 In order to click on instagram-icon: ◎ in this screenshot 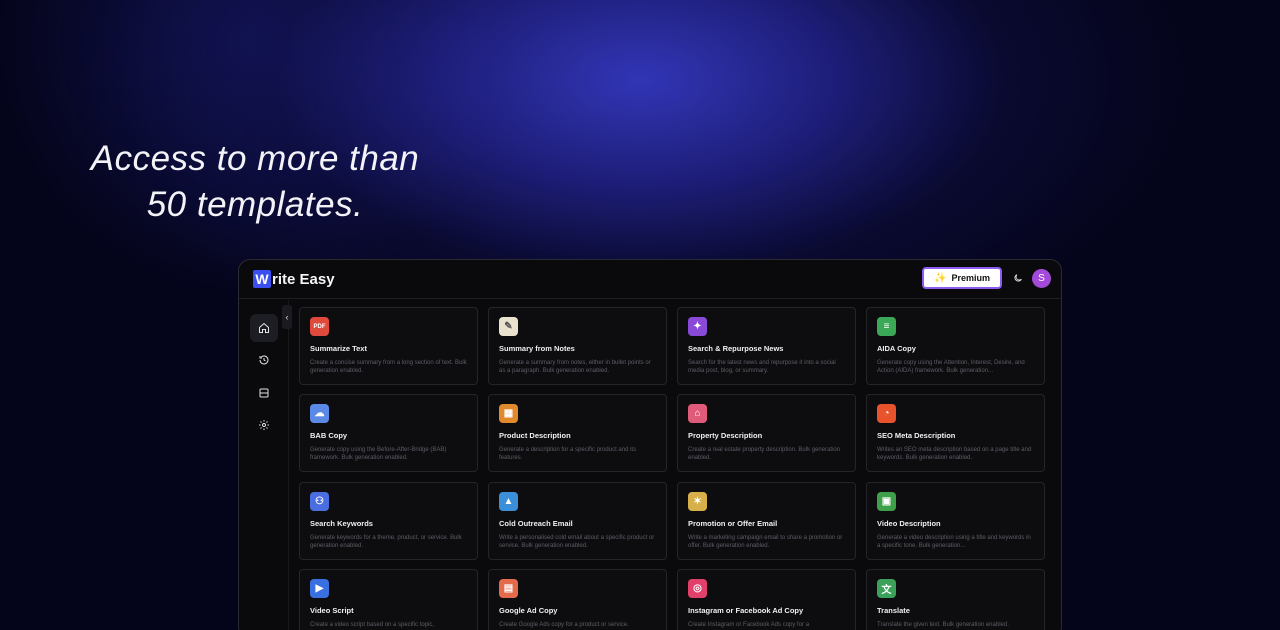, I will do `click(697, 588)`.